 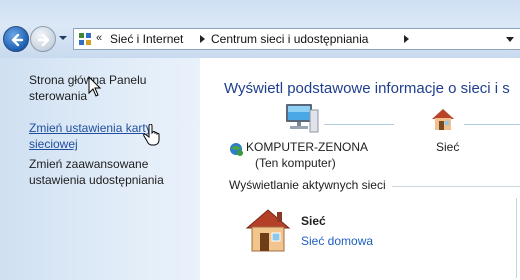 What do you see at coordinates (310, 185) in the screenshot?
I see `active-networks-header: Wyświetlanie aktywnych sieci` at bounding box center [310, 185].